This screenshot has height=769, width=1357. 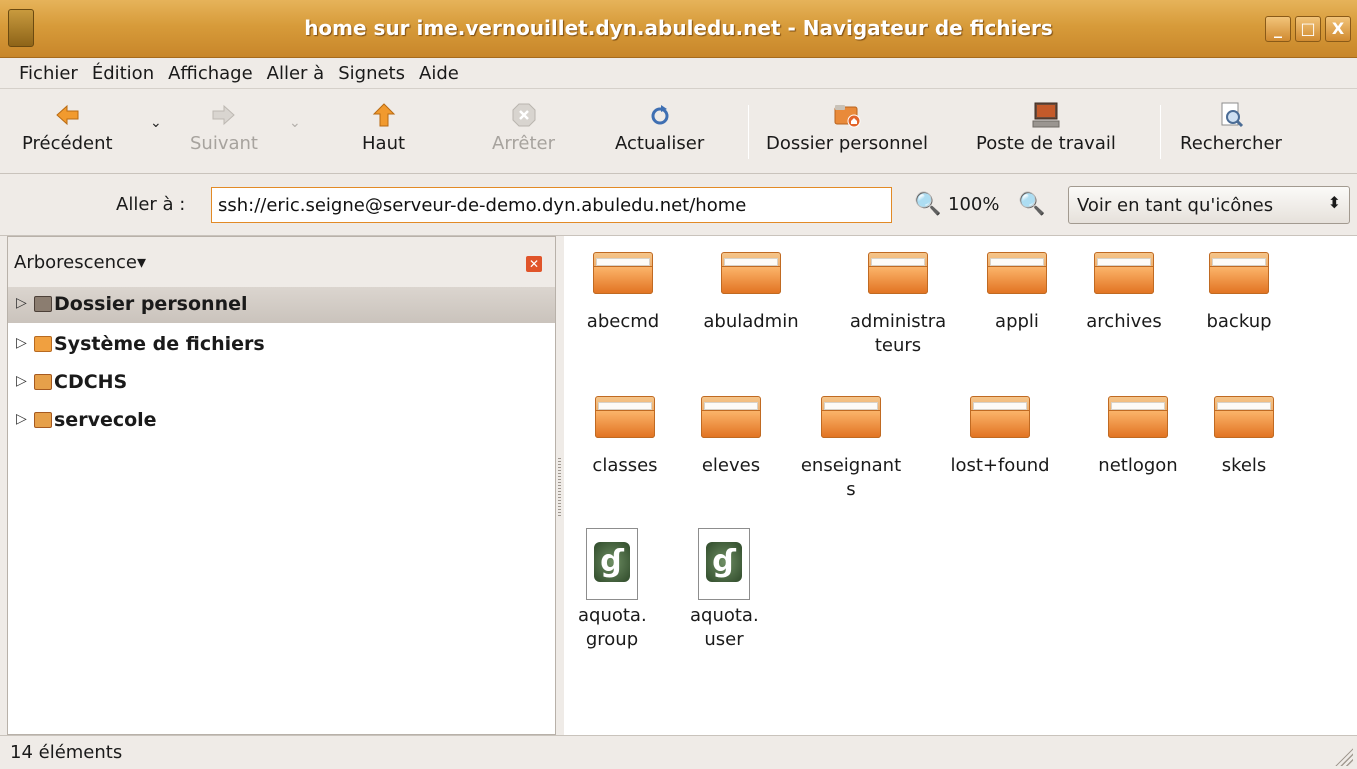 What do you see at coordinates (75, 262) in the screenshot?
I see `side-pane-title: Arborescence` at bounding box center [75, 262].